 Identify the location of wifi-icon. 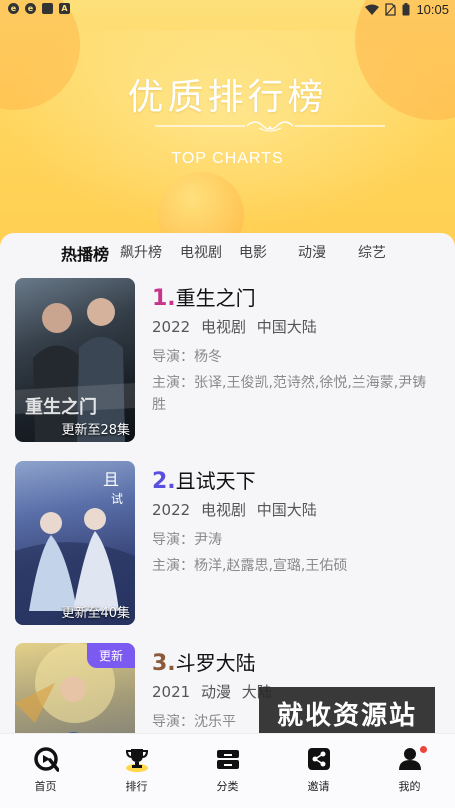
(372, 9).